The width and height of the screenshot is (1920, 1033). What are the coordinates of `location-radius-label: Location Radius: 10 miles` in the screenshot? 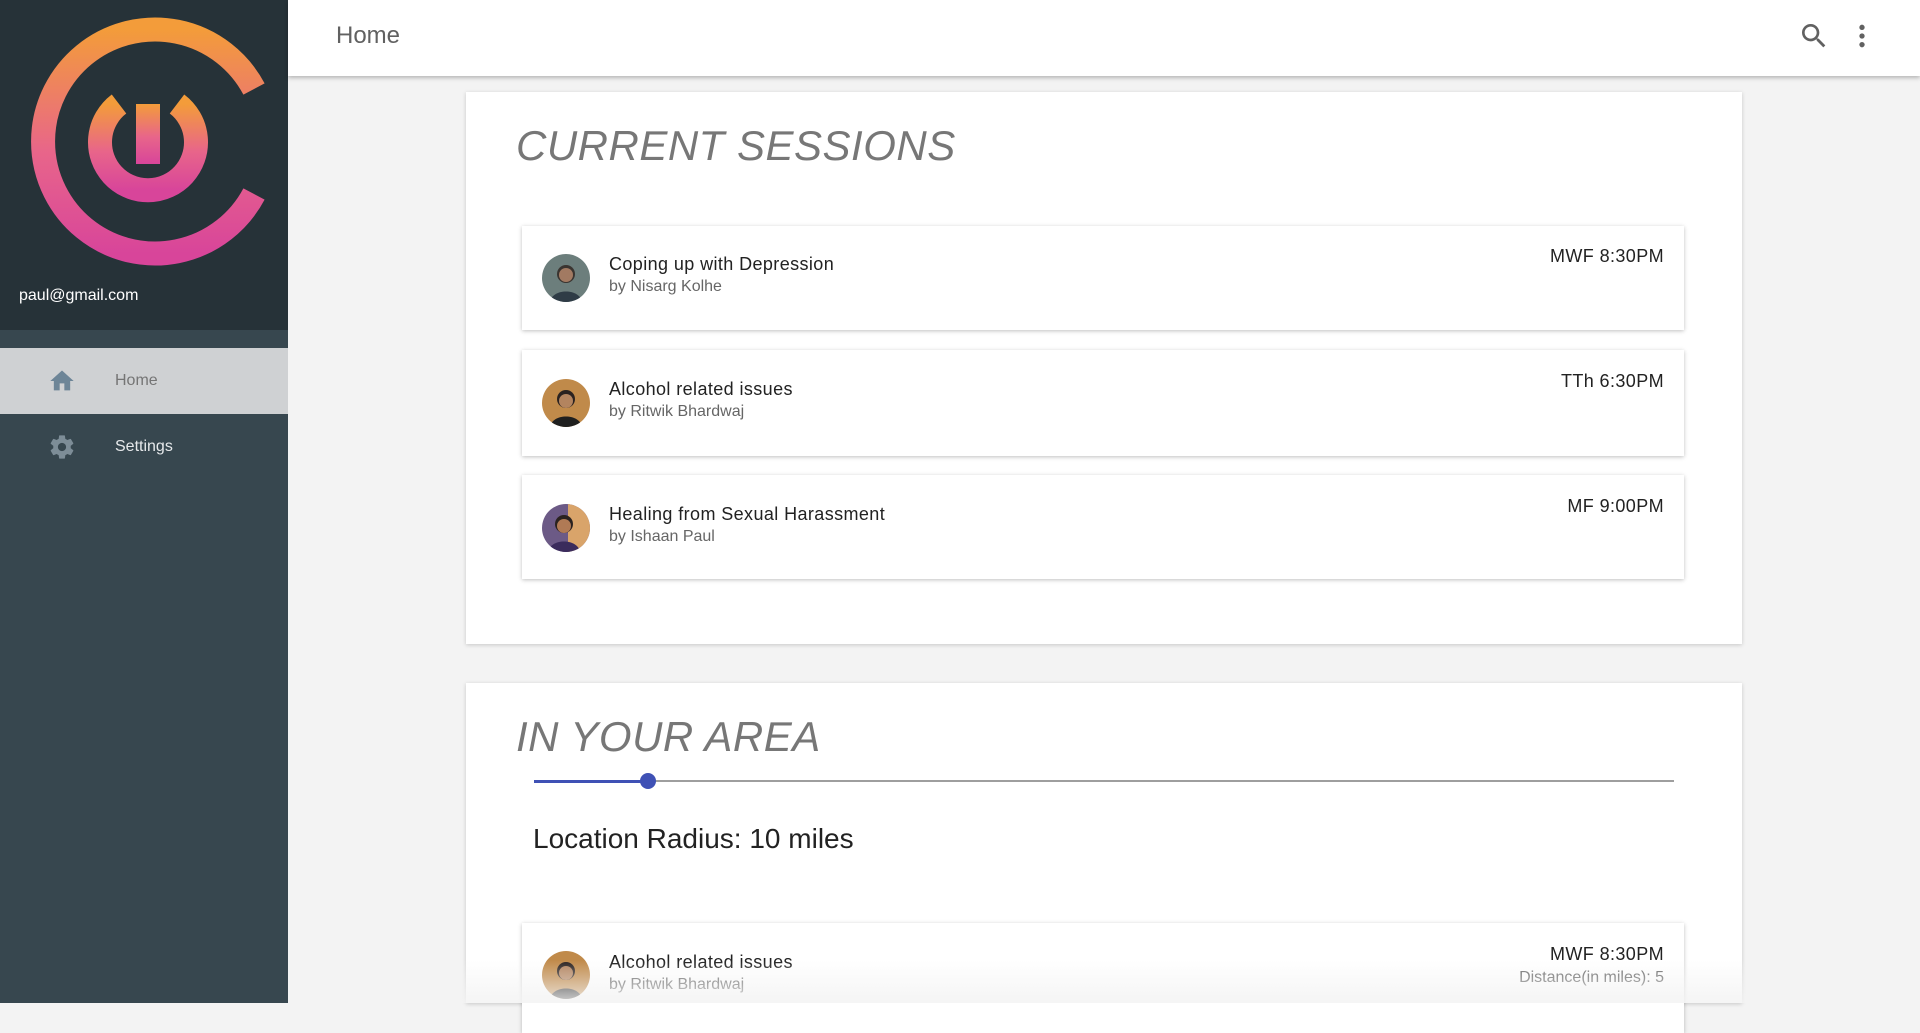 It's located at (693, 838).